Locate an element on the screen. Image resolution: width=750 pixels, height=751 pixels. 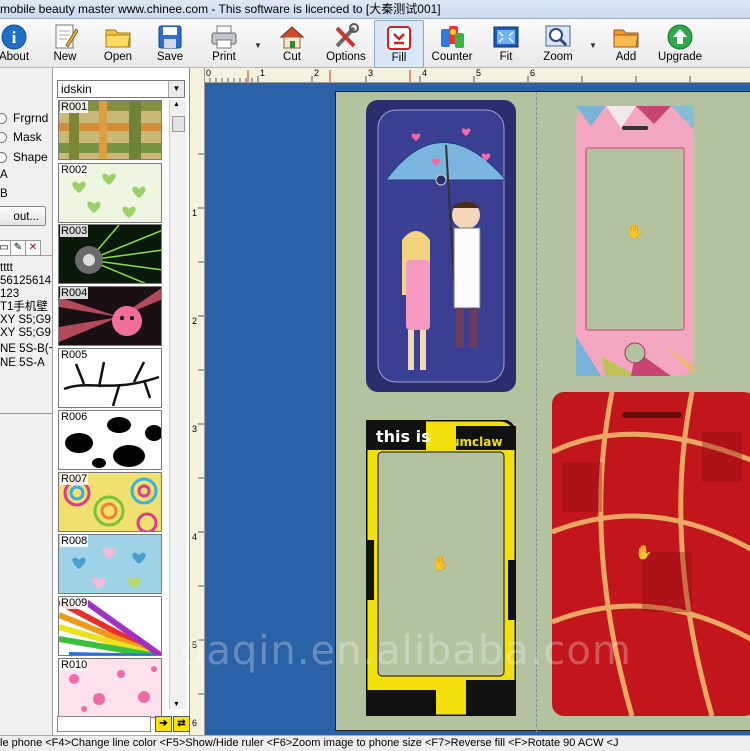
label-b: B is located at coordinates (4, 194).